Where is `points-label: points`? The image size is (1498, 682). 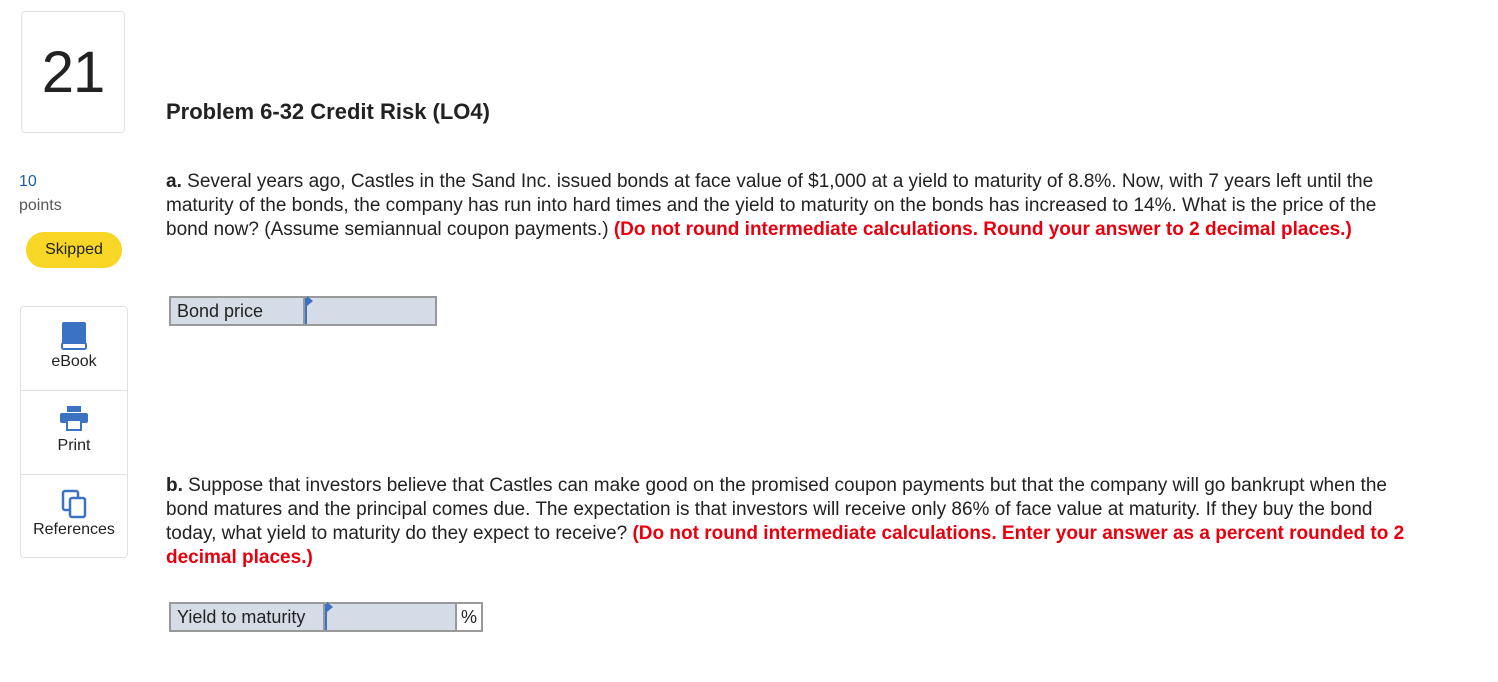 points-label: points is located at coordinates (40, 205).